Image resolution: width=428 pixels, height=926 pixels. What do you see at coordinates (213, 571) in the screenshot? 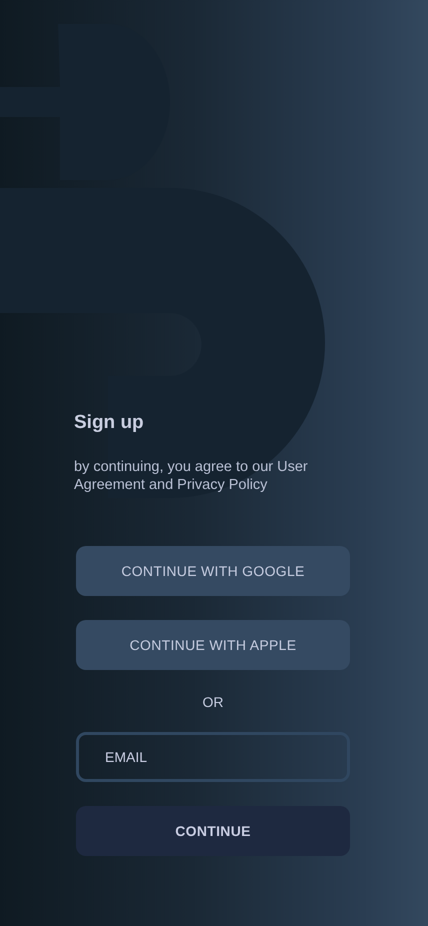
I see `social-sign-in-button: CONTINUE WITH GOOGLE` at bounding box center [213, 571].